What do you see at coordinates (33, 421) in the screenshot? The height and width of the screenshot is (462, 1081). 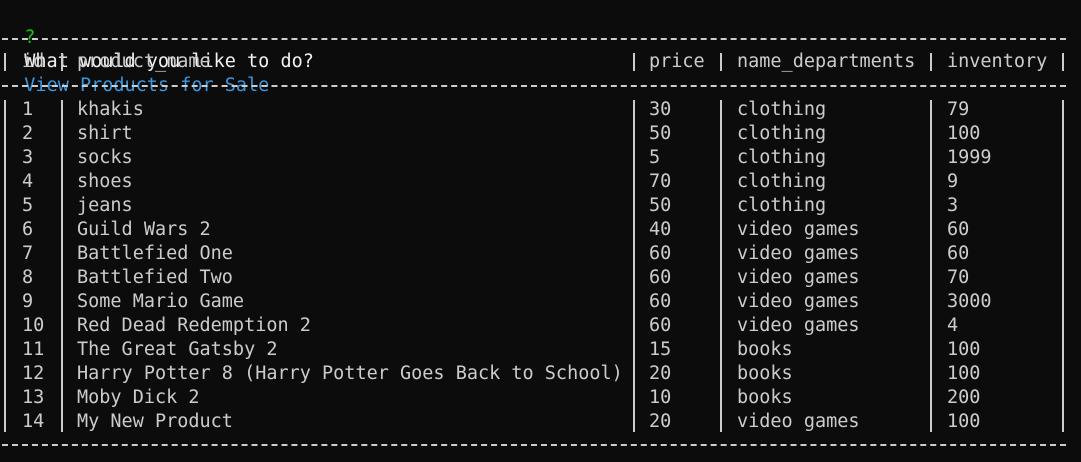 I see `table-cell-id: 14` at bounding box center [33, 421].